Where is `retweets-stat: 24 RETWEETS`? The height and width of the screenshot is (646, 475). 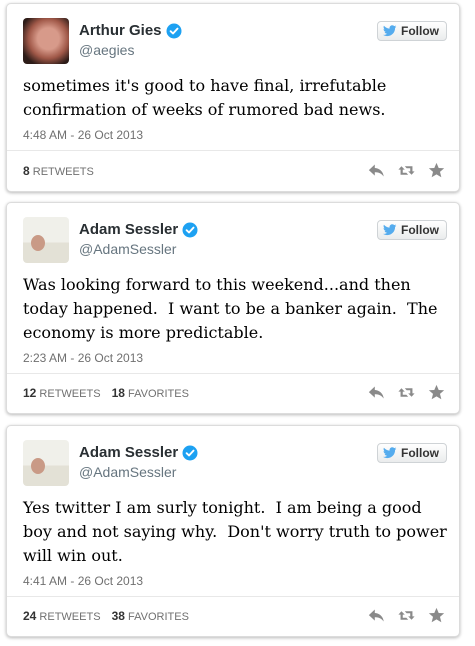
retweets-stat: 24 RETWEETS is located at coordinates (62, 616).